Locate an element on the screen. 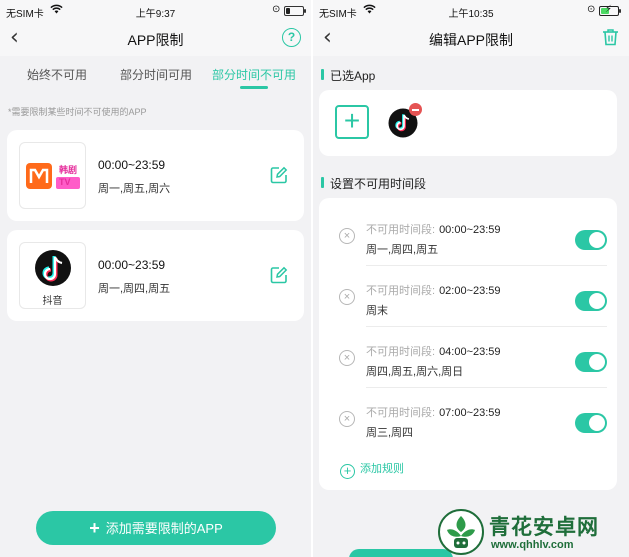 The image size is (629, 557). tab-bar: 始终不可用 部分时间可用 部分时间不可用 is located at coordinates (155, 74).